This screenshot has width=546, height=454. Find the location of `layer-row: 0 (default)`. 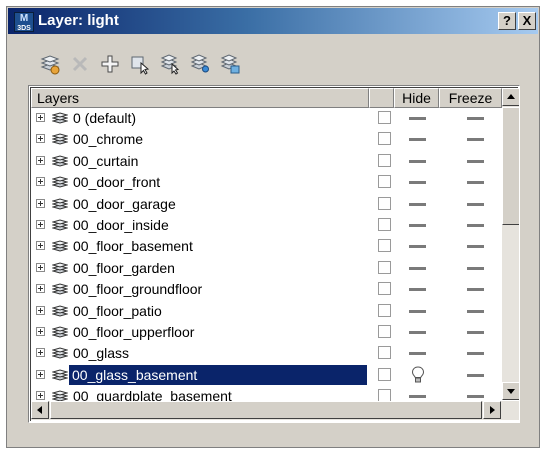

layer-row: 0 (default) is located at coordinates (266, 118).